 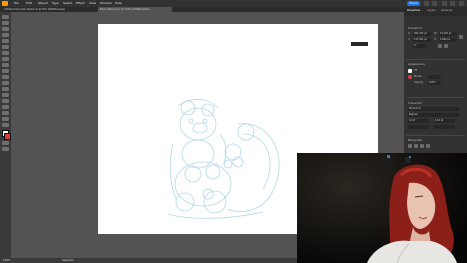 What do you see at coordinates (446, 10) in the screenshot?
I see `tab-libraries: Libraries` at bounding box center [446, 10].